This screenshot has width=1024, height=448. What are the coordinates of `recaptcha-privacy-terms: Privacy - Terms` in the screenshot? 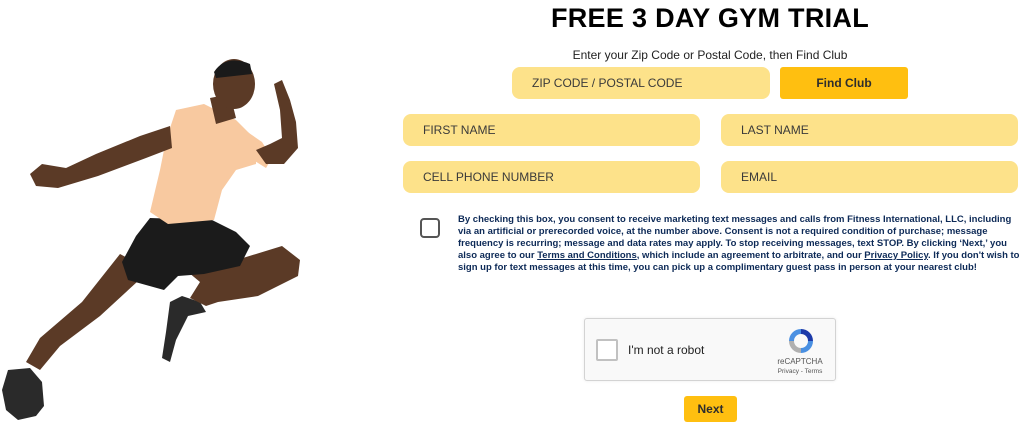 It's located at (800, 371).